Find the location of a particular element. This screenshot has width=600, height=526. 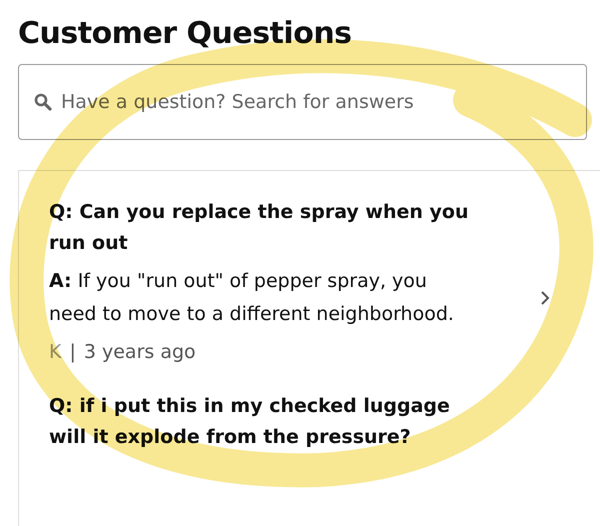

answer-date: 3 years ago is located at coordinates (140, 352).